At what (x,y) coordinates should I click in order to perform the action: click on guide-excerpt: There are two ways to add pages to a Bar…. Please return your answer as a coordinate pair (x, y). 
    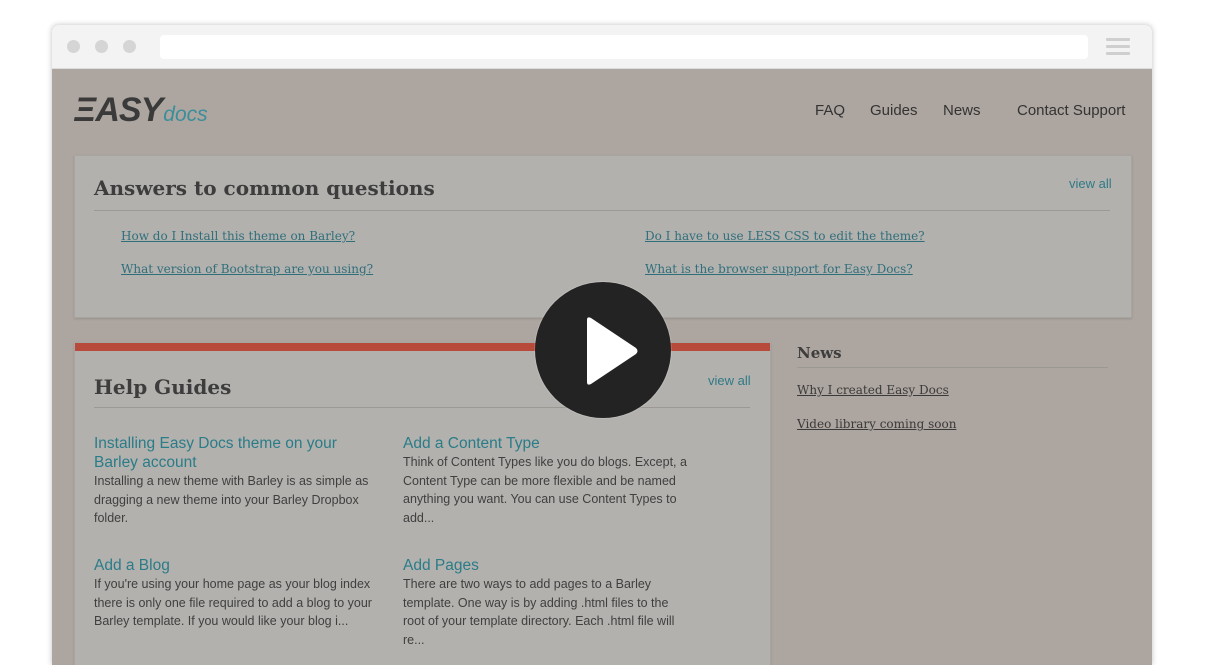
    Looking at the image, I should click on (539, 612).